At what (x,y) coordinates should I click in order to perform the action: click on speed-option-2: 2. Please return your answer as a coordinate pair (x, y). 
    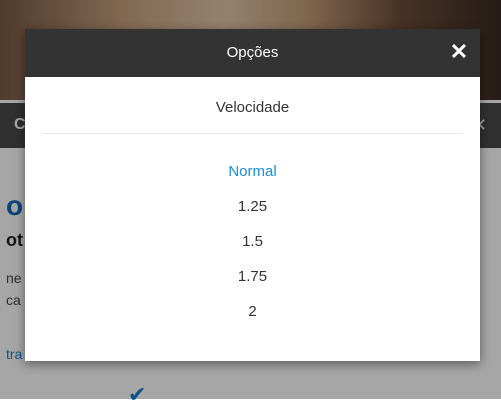
    Looking at the image, I should click on (252, 319).